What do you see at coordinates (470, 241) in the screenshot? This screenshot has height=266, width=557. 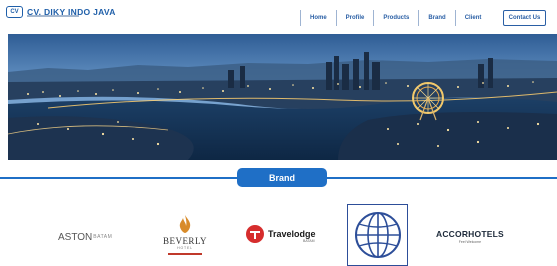 I see `accor-logo-sub: Feel Welcome` at bounding box center [470, 241].